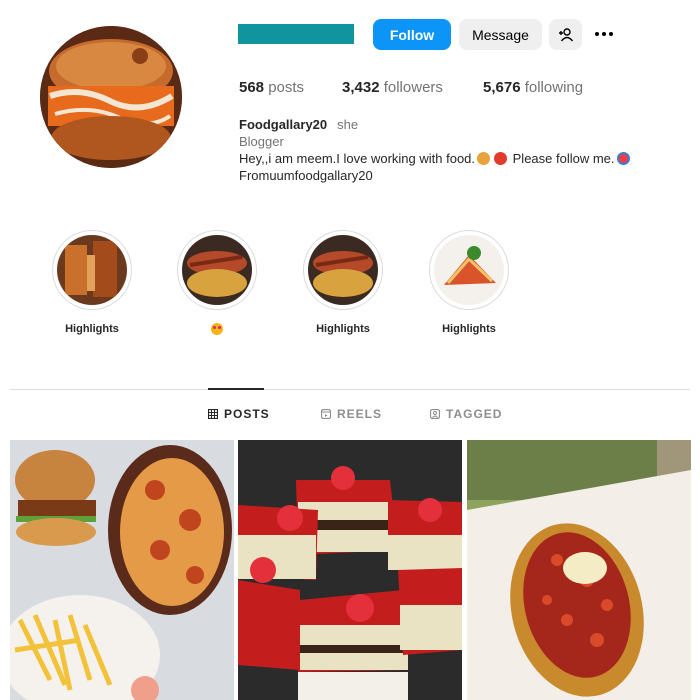 The height and width of the screenshot is (700, 700). What do you see at coordinates (604, 34) in the screenshot?
I see `more-options-button` at bounding box center [604, 34].